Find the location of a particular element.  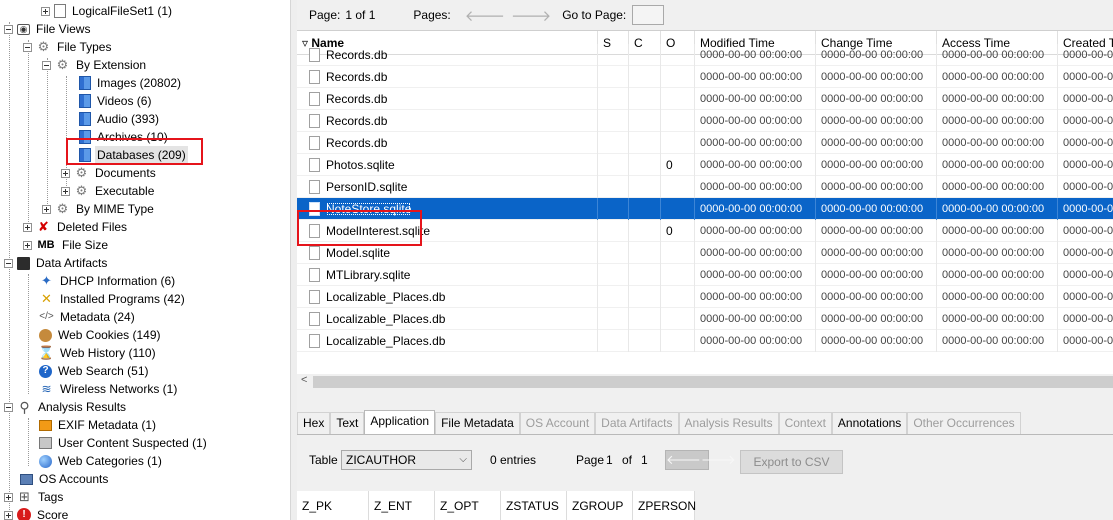

scrollbar-thumb is located at coordinates (713, 382).